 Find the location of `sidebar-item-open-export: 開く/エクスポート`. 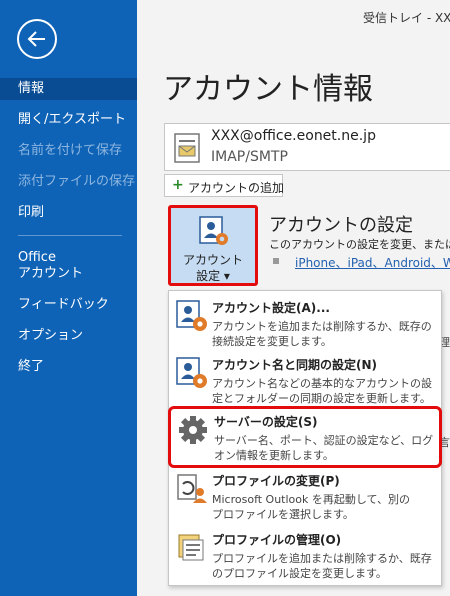

sidebar-item-open-export: 開く/エクスポート is located at coordinates (68, 120).